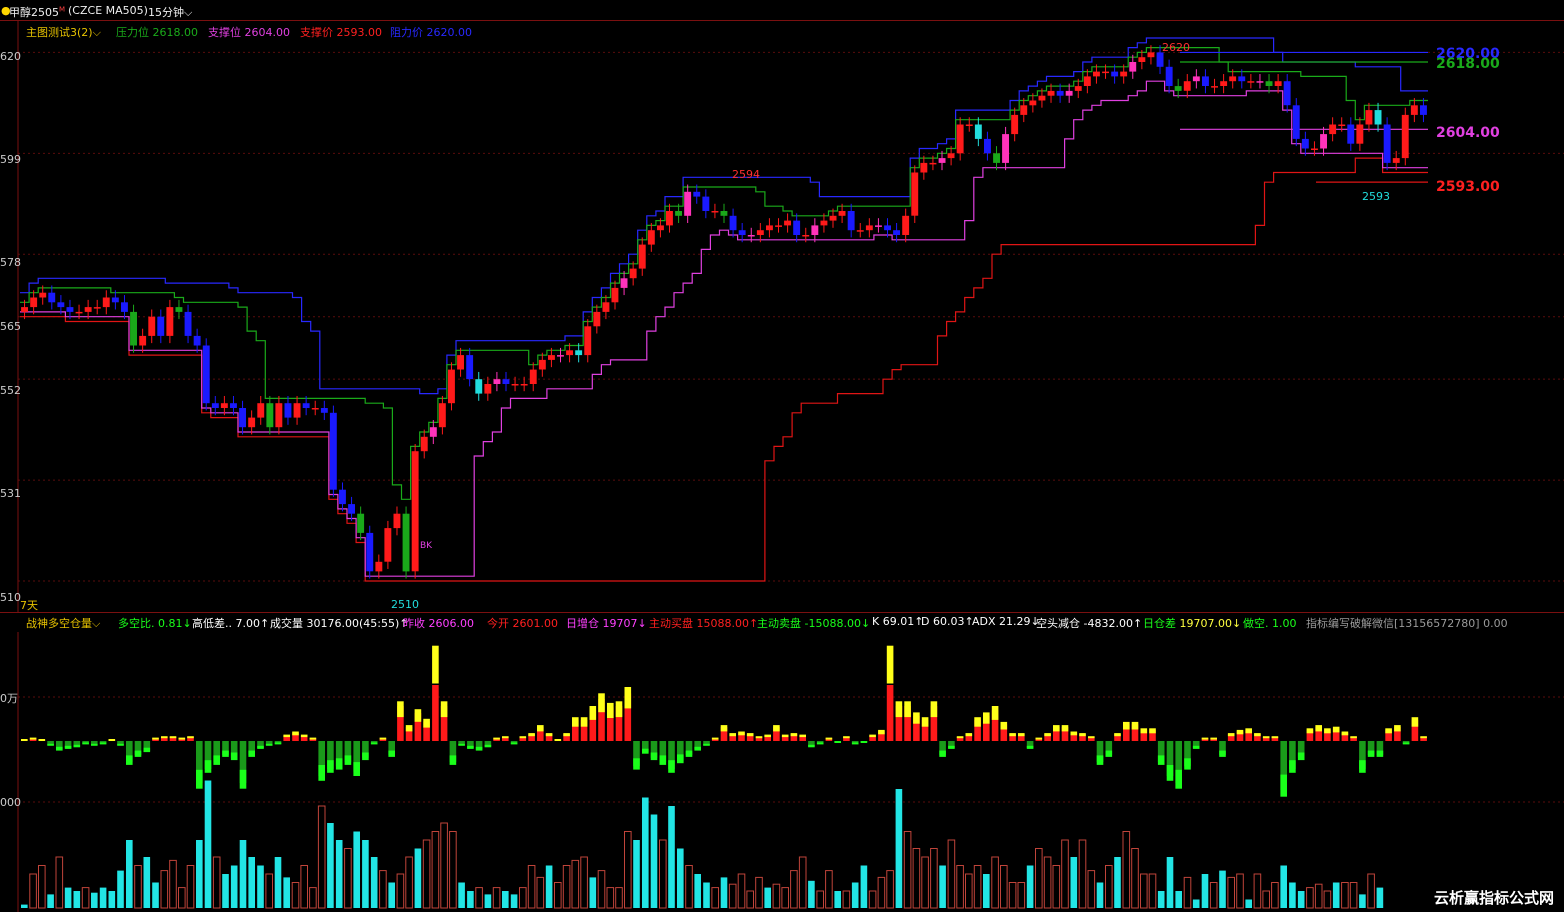 The height and width of the screenshot is (912, 1564). Describe the element at coordinates (170, 12) in the screenshot. I see `period-selector: 15分钟⌵` at that location.